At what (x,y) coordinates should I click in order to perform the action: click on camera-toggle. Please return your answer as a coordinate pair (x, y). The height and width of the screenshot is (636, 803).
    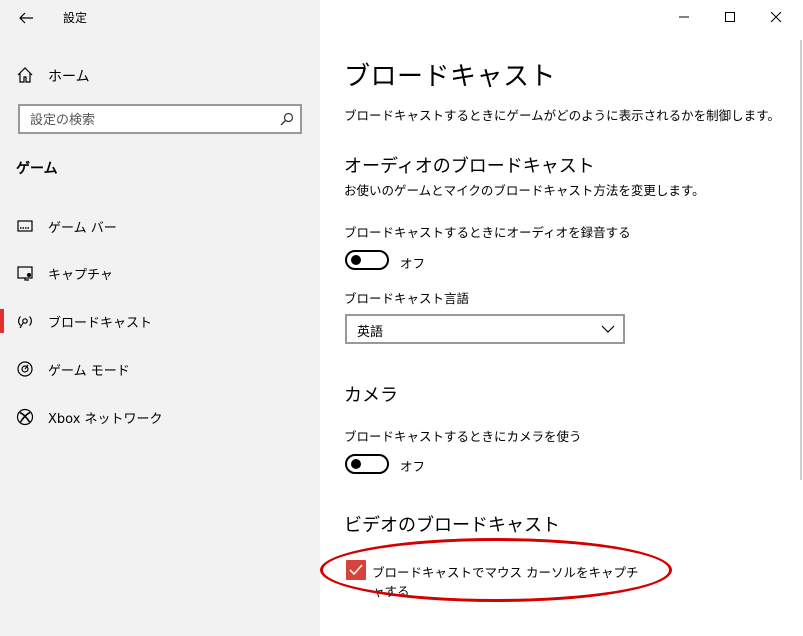
    Looking at the image, I should click on (367, 464).